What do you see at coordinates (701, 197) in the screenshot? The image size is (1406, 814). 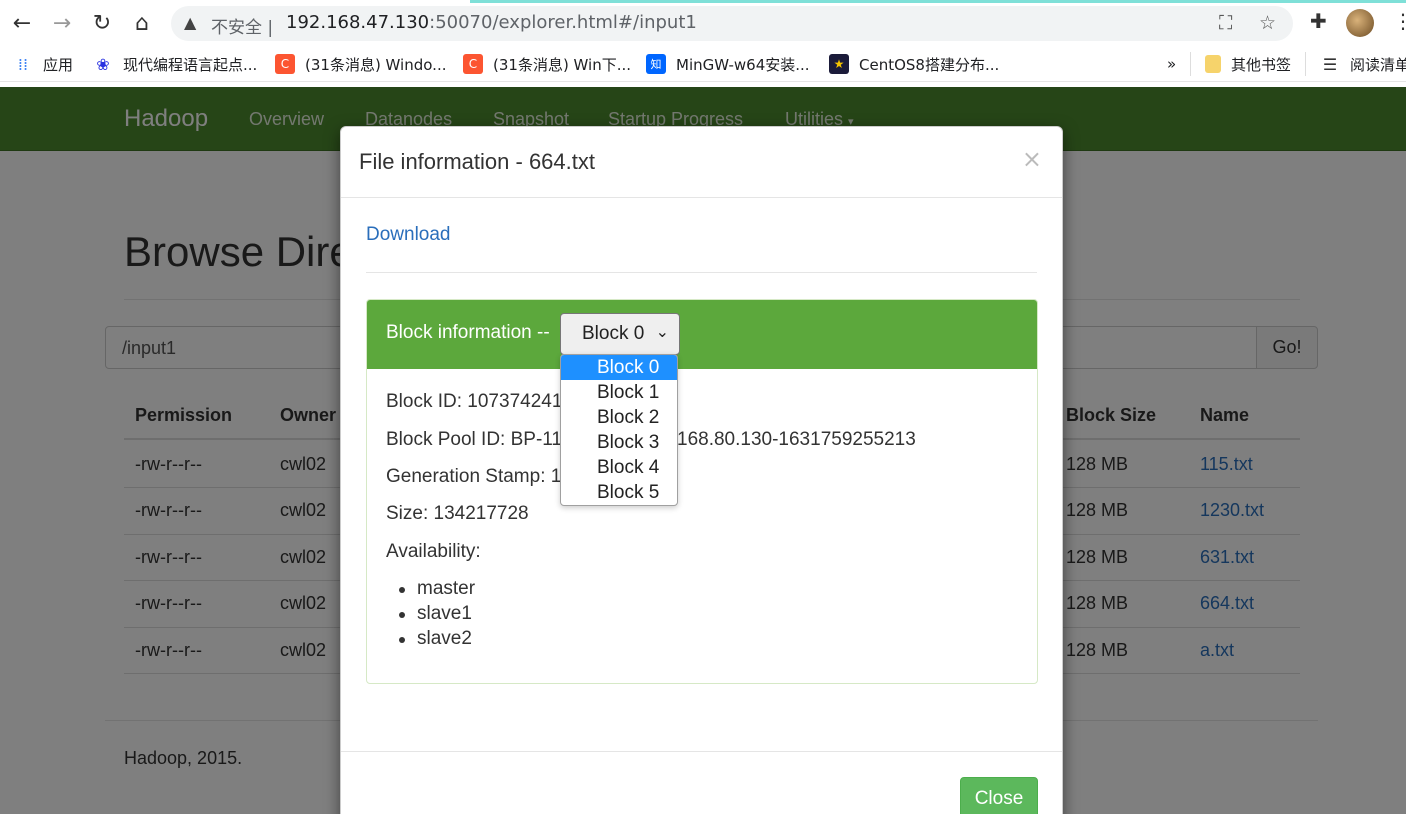 I see `modal-header-divider` at bounding box center [701, 197].